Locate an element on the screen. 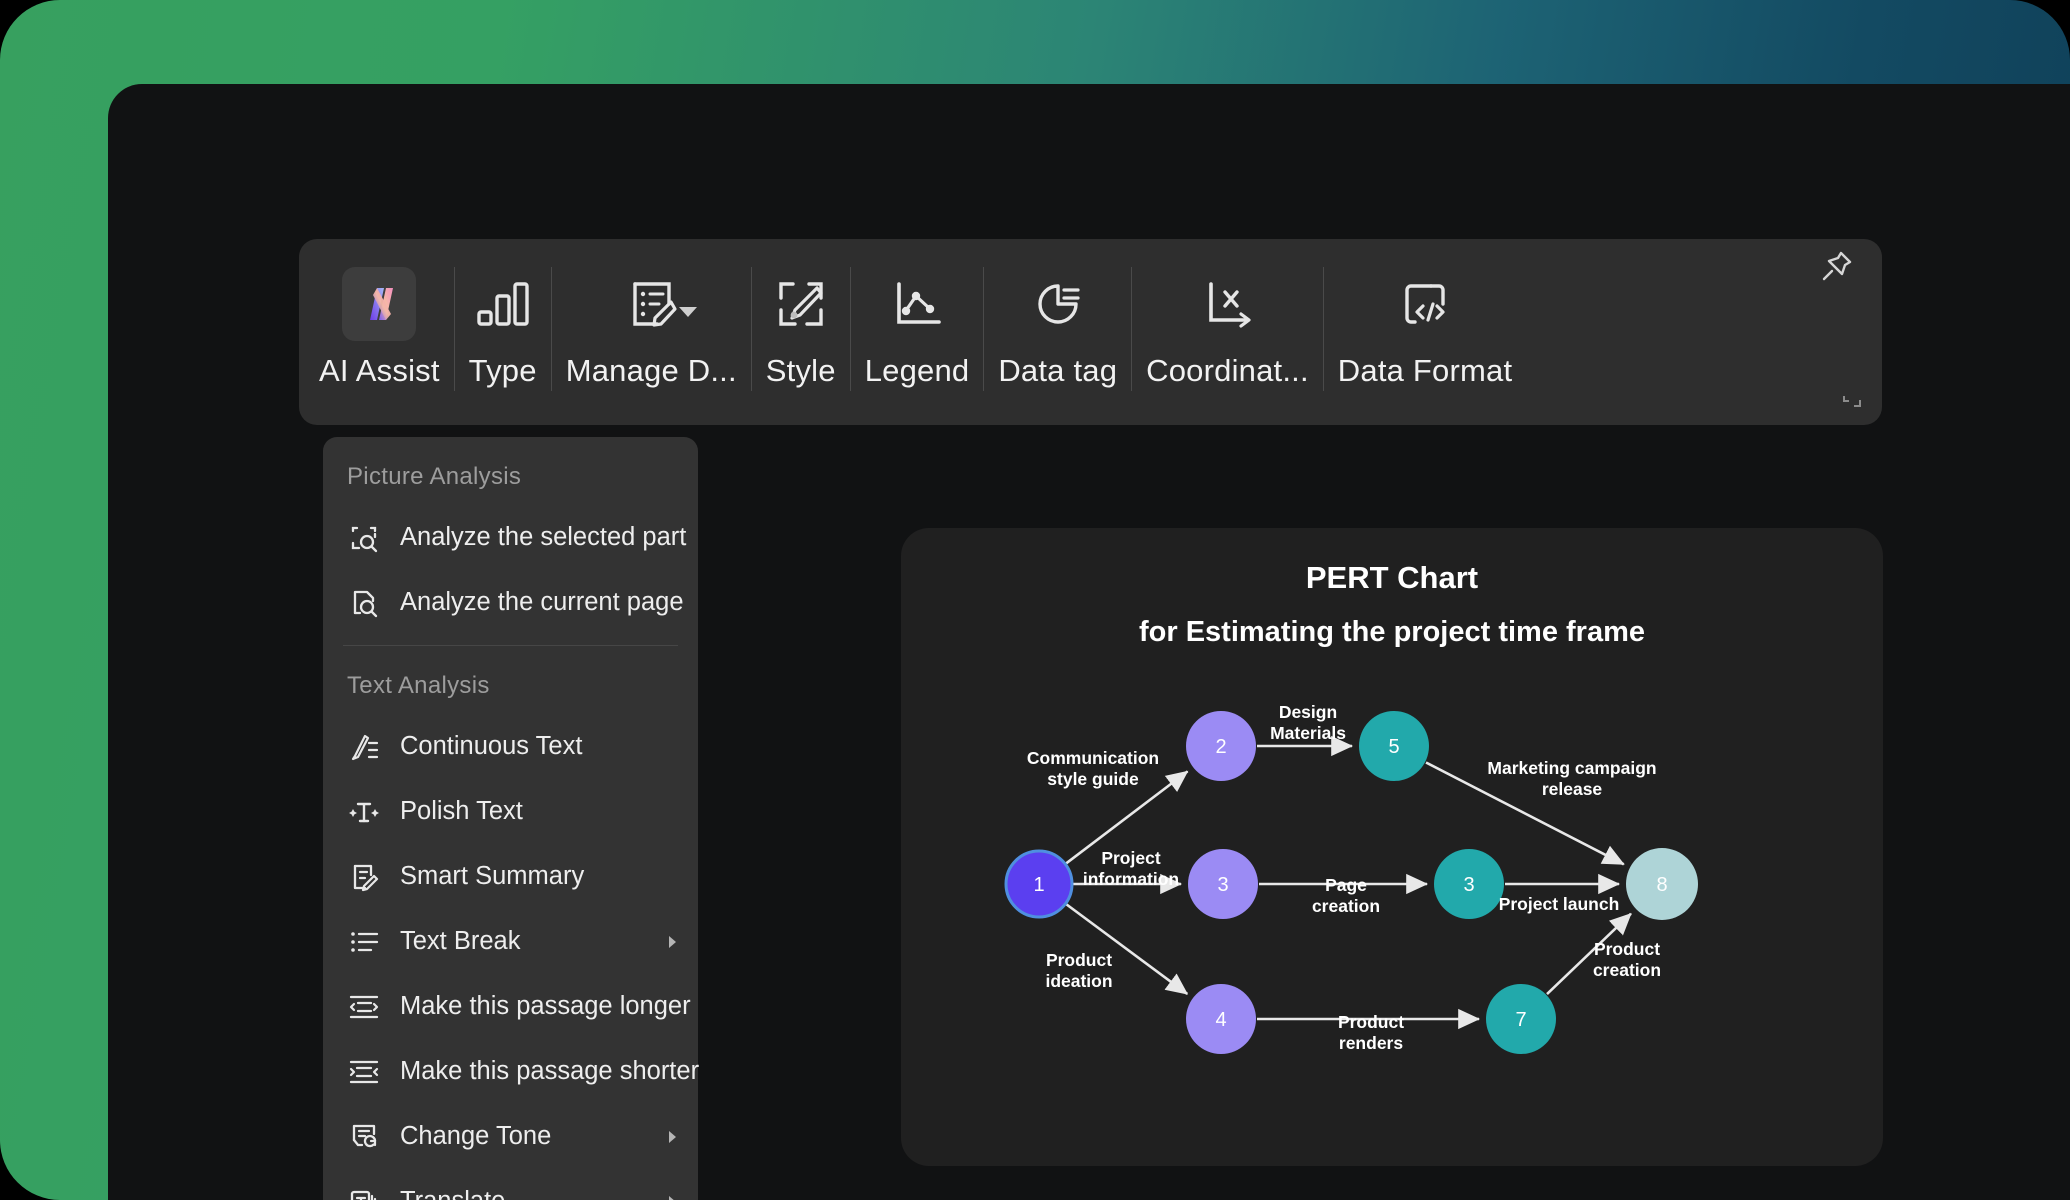 The image size is (2070, 1200). analyze-selection-icon is located at coordinates (364, 538).